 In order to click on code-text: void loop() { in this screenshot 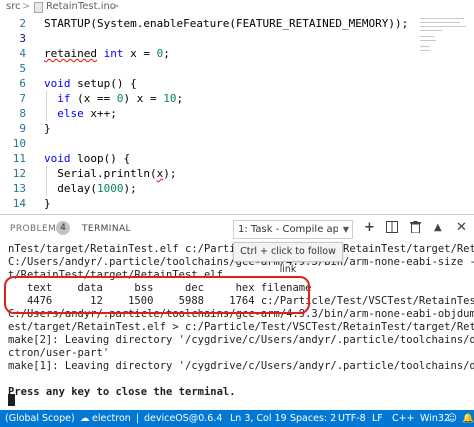, I will do `click(87, 158)`.